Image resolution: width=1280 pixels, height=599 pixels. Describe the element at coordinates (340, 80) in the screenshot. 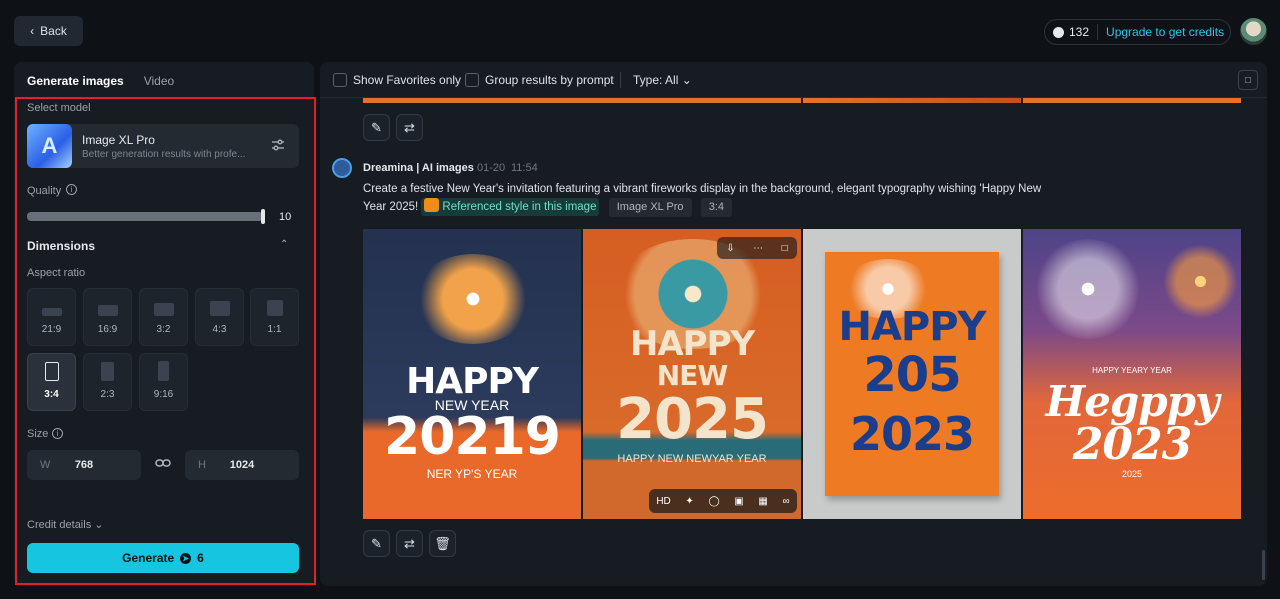

I see `favorites-checkbox` at that location.